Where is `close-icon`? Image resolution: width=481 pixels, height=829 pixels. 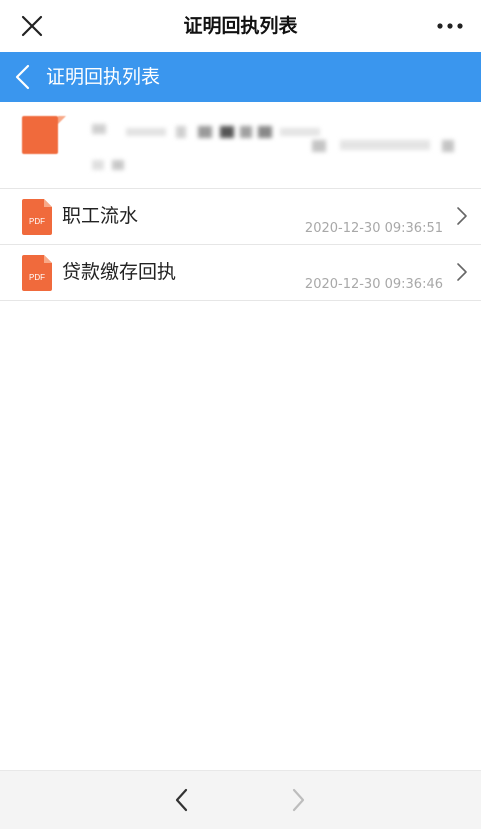 close-icon is located at coordinates (32, 26).